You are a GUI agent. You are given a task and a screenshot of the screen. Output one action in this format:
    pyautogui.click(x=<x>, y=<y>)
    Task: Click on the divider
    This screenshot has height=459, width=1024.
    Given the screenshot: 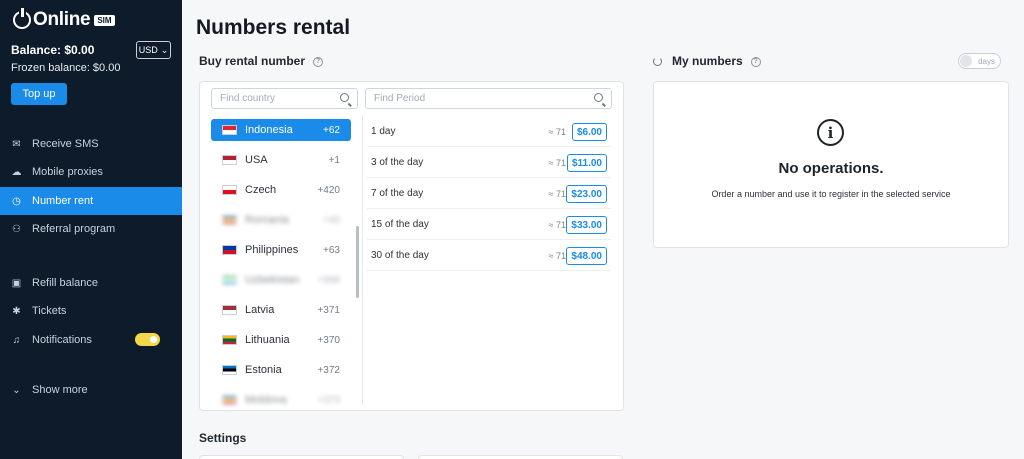 What is the action you would take?
    pyautogui.click(x=362, y=260)
    